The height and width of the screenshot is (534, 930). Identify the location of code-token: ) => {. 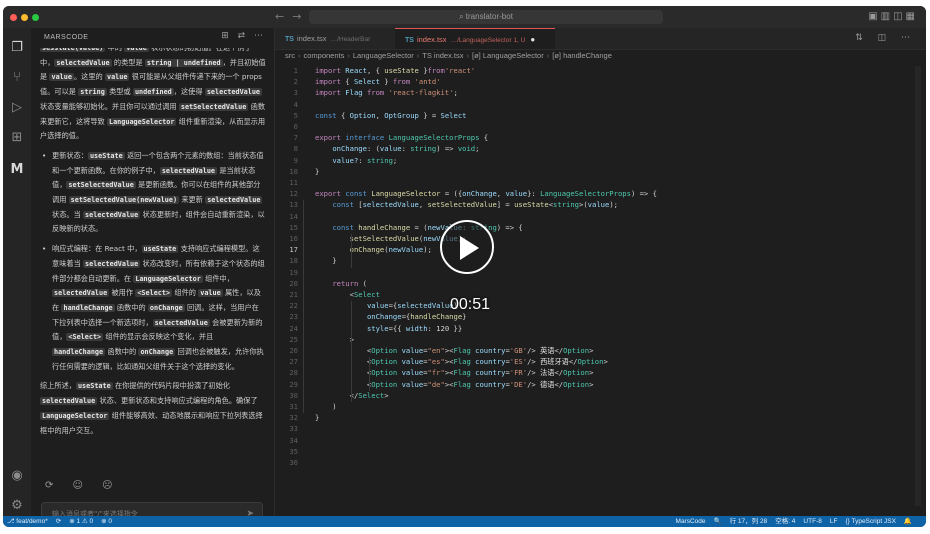
(509, 227).